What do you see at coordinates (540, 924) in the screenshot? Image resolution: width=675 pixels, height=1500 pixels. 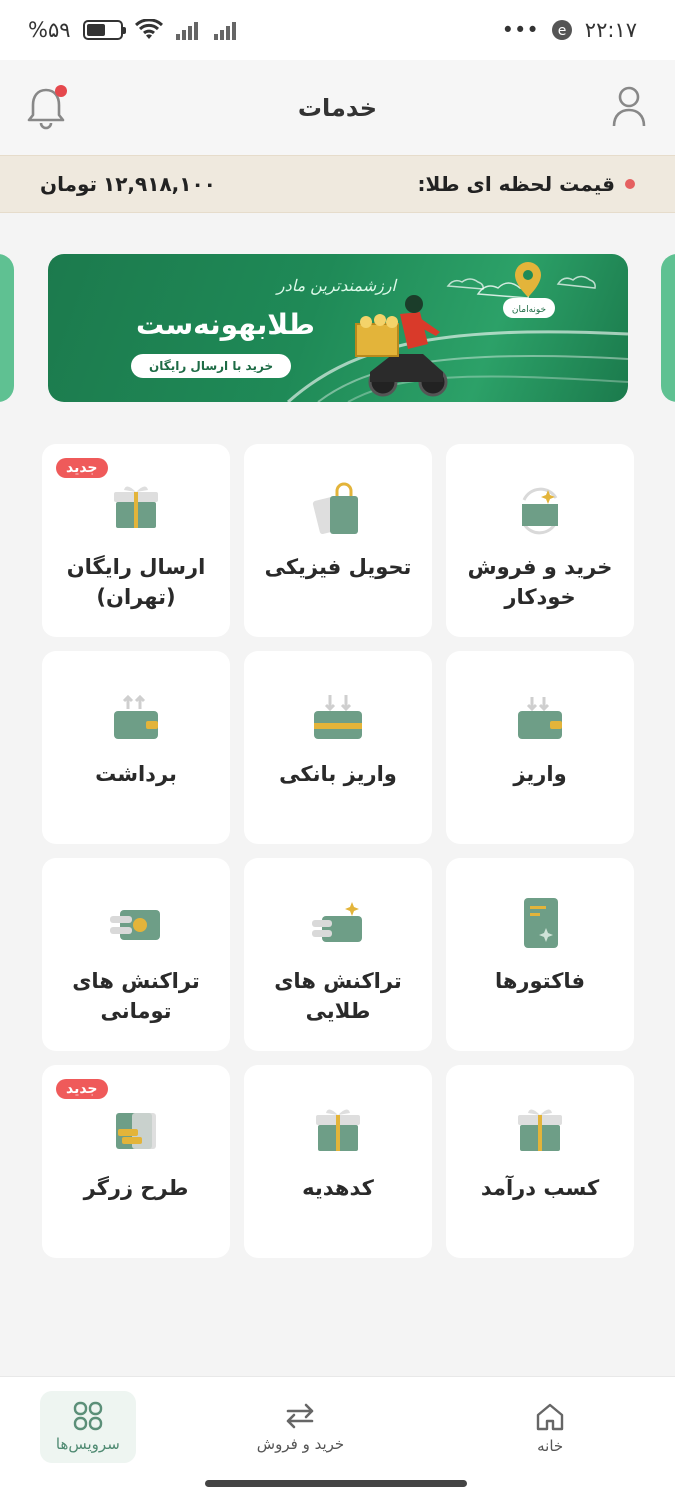 I see `invoice-icon` at bounding box center [540, 924].